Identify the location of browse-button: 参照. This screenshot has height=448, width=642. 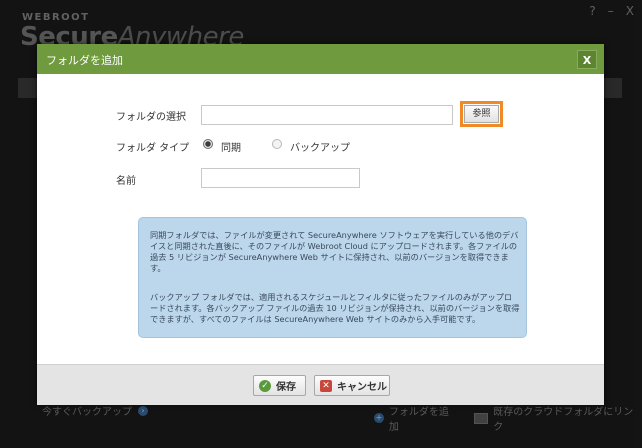
(481, 114).